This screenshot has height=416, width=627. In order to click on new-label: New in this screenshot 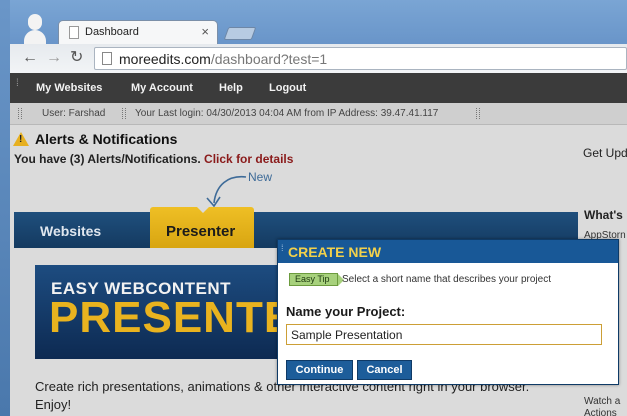, I will do `click(260, 177)`.